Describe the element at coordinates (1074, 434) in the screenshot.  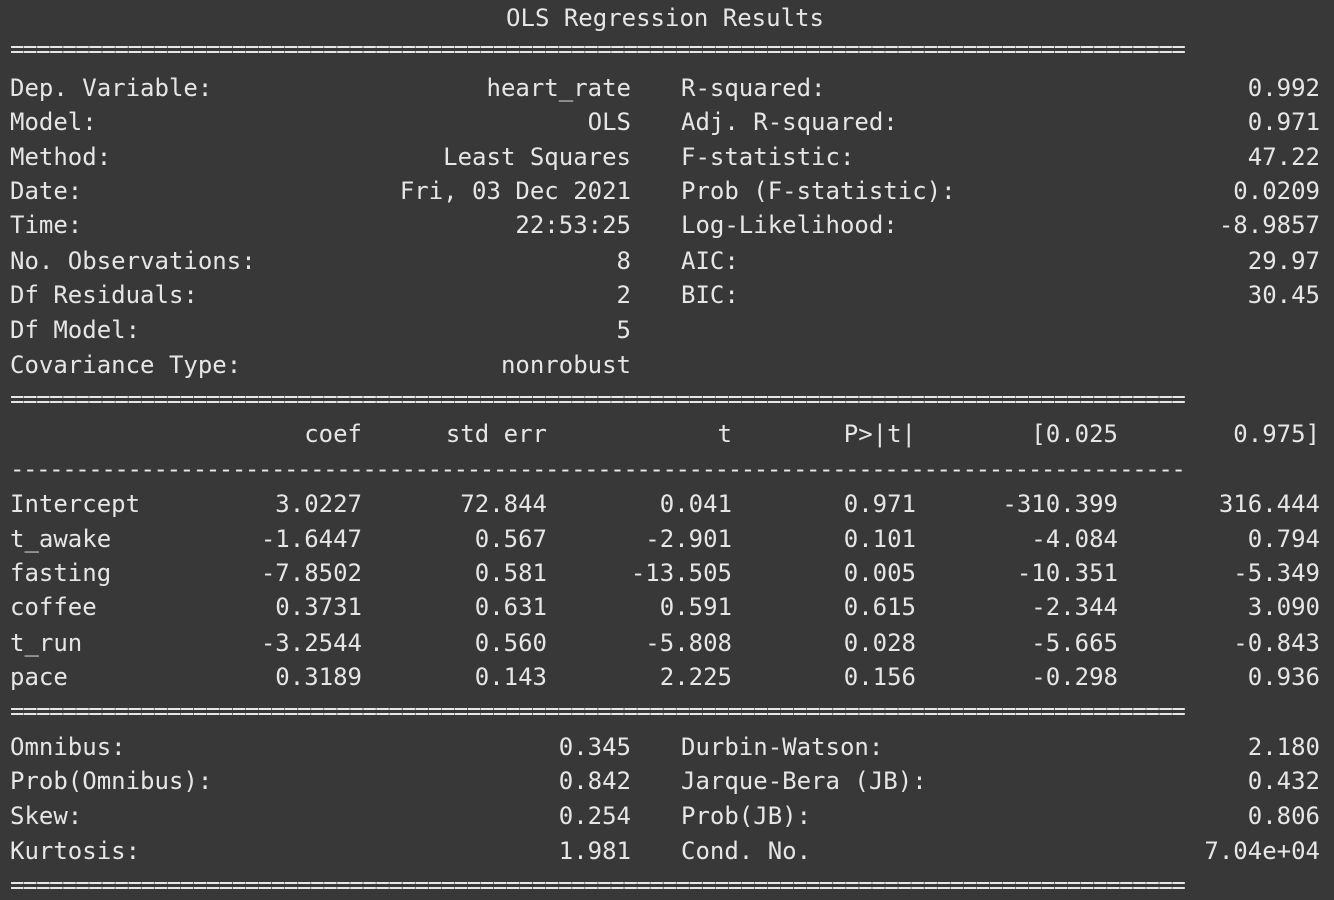
I see `col-header-ci-low: [0.025` at that location.